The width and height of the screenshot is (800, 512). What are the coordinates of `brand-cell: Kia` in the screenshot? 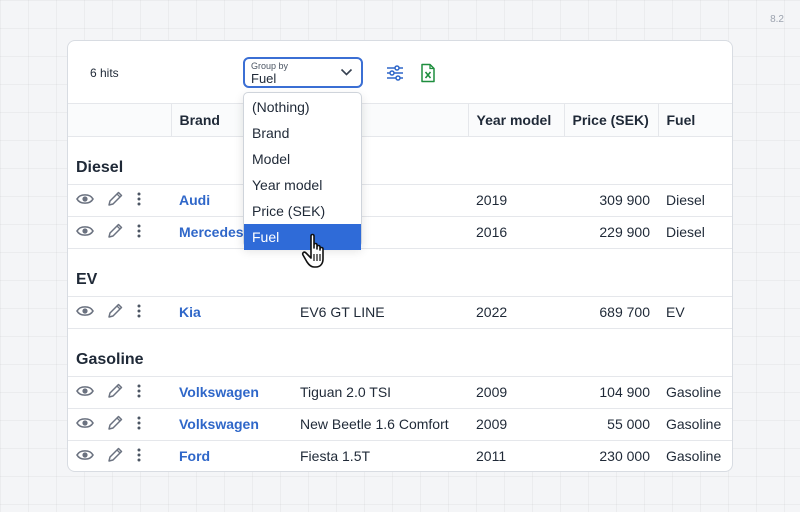 It's located at (231, 312).